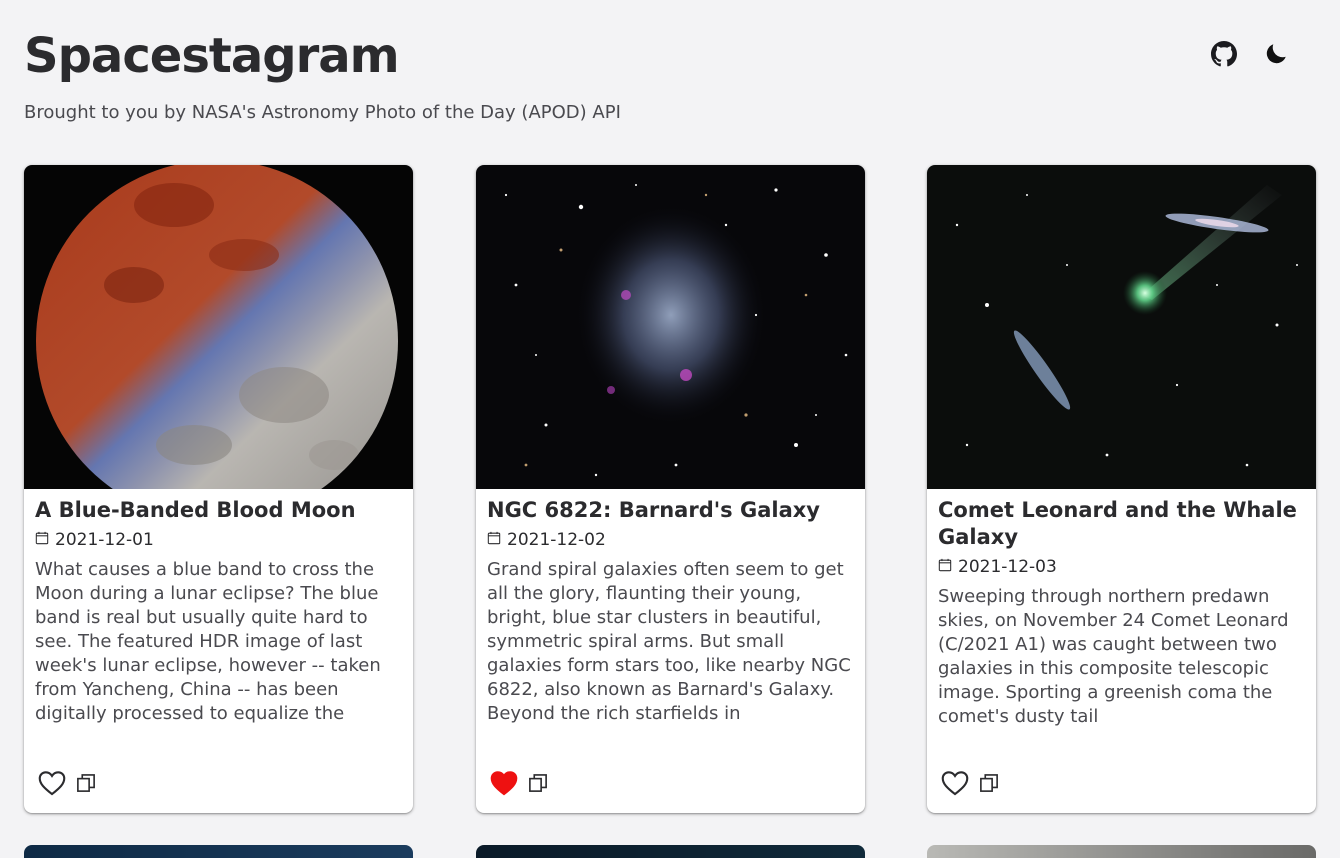  I want to click on card-date-text: 2021-12-02, so click(556, 540).